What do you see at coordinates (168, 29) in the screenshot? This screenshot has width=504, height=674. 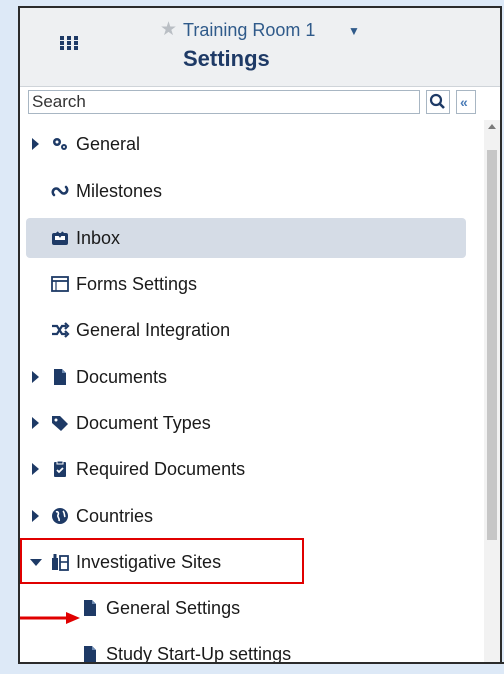 I see `star-icon: ★` at bounding box center [168, 29].